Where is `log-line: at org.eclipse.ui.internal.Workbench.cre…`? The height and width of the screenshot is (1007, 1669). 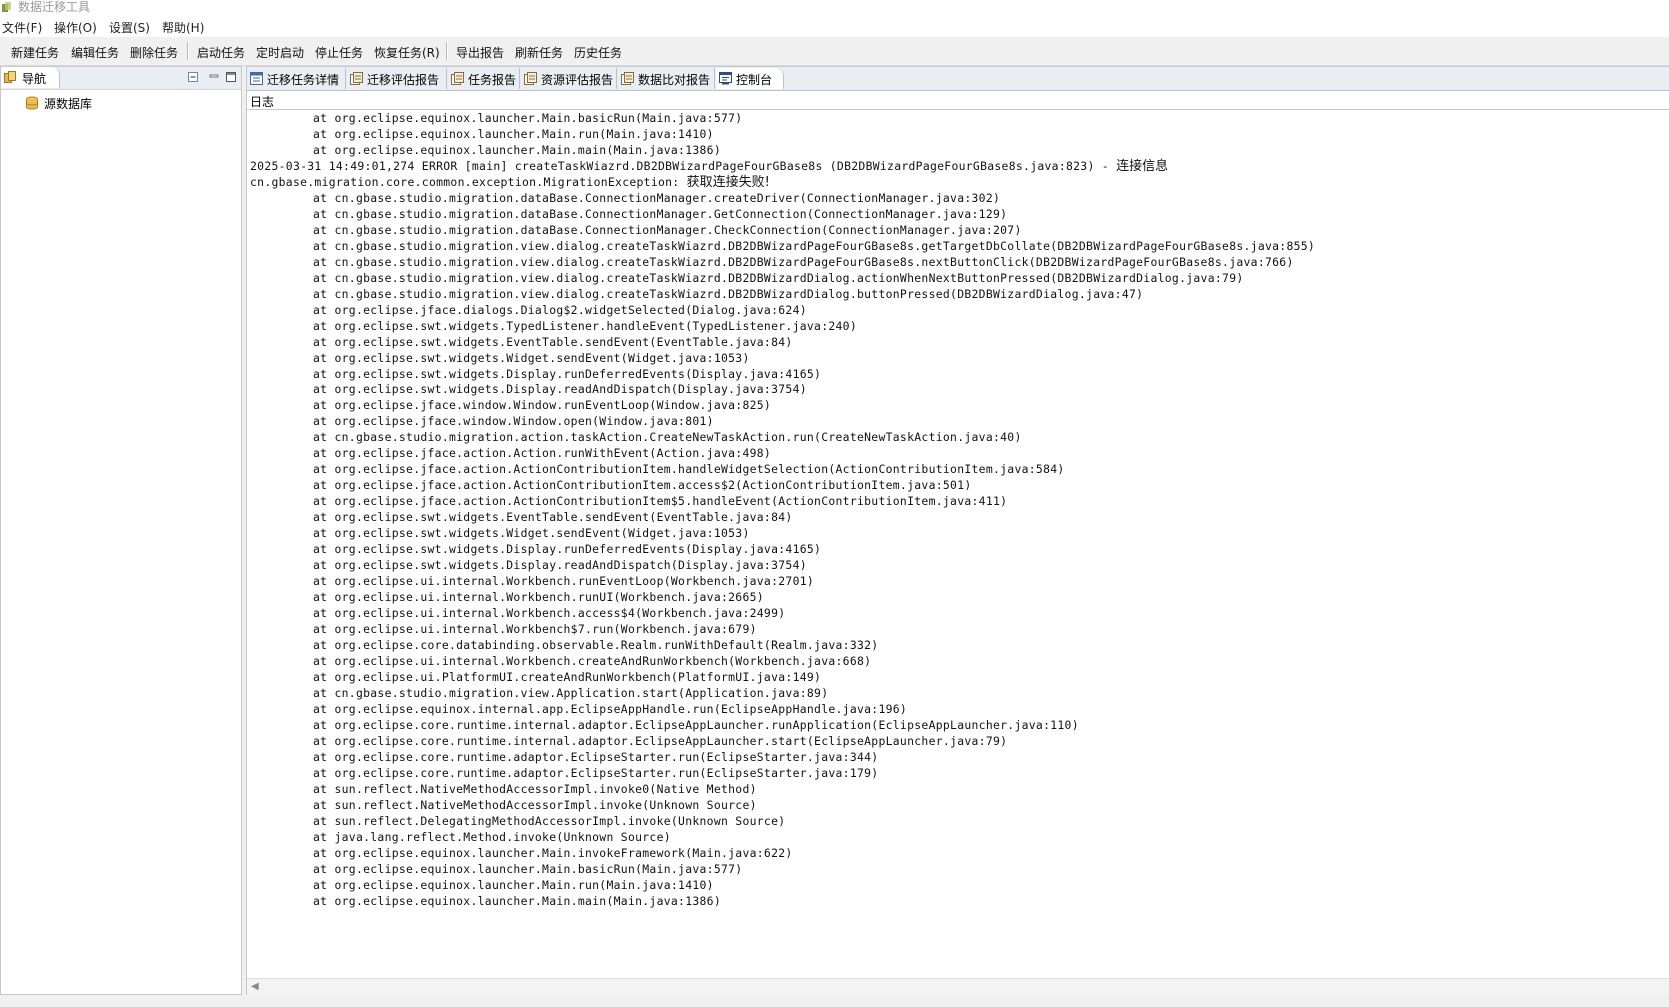 log-line: at org.eclipse.ui.internal.Workbench.cre… is located at coordinates (592, 661).